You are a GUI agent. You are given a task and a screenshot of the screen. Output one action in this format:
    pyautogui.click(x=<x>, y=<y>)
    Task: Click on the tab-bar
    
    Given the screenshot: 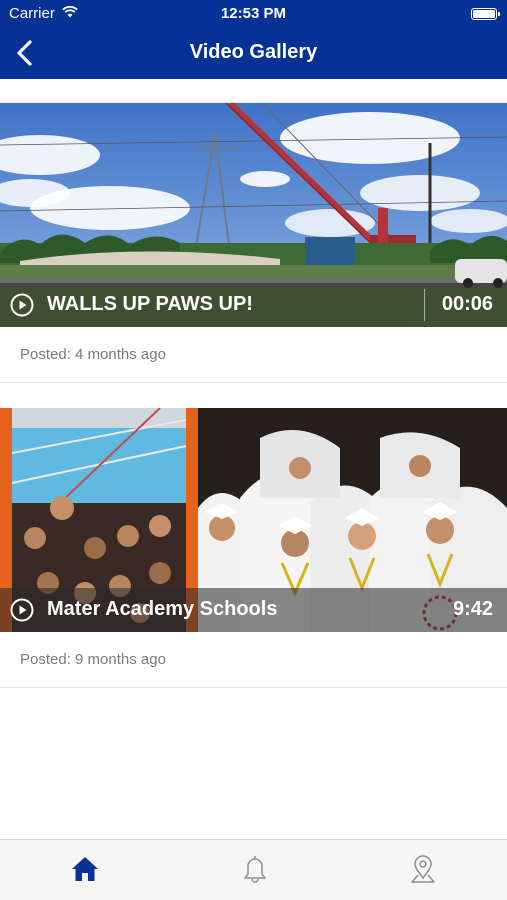 What is the action you would take?
    pyautogui.click(x=253, y=869)
    